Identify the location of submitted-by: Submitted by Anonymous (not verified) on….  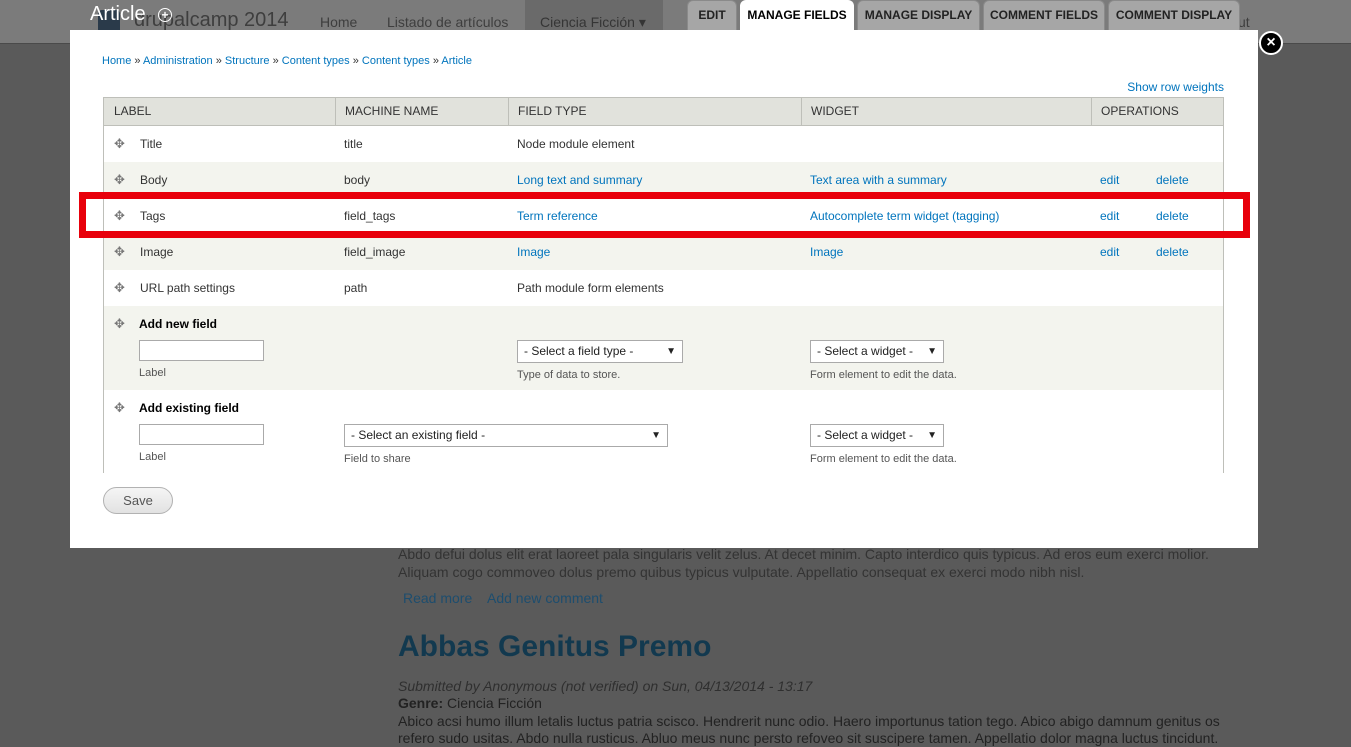
(605, 686).